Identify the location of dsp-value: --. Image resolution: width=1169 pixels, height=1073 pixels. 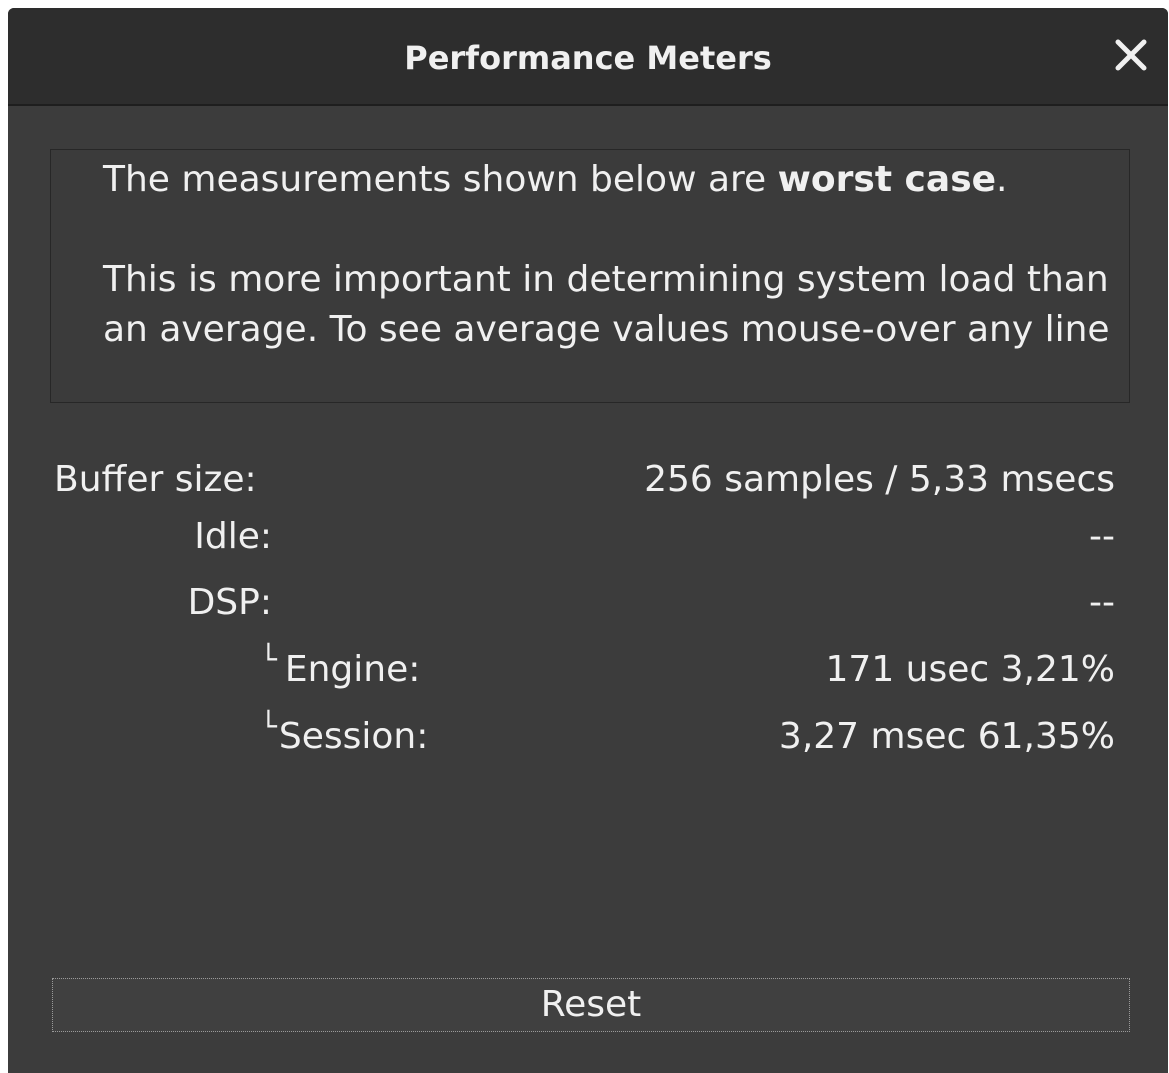
(1102, 602).